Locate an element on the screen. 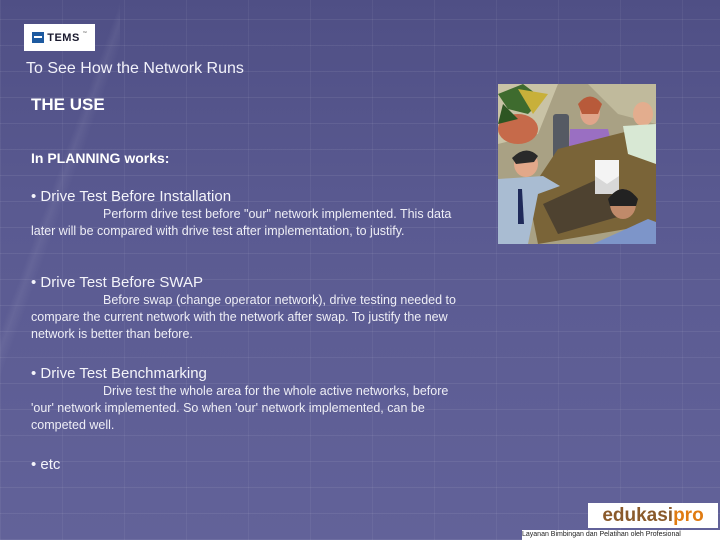 The height and width of the screenshot is (540, 720). meeting-illustration is located at coordinates (577, 164).